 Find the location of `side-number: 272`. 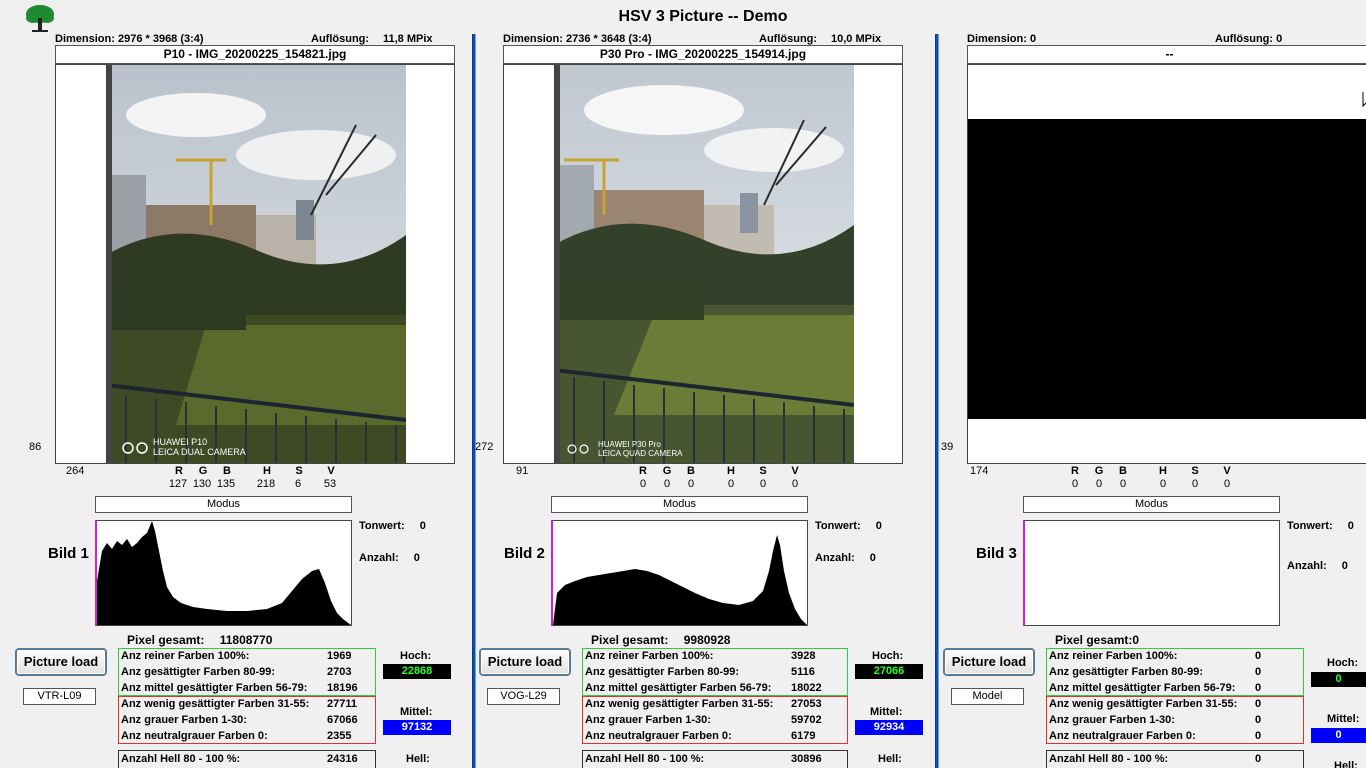

side-number: 272 is located at coordinates (484, 447).